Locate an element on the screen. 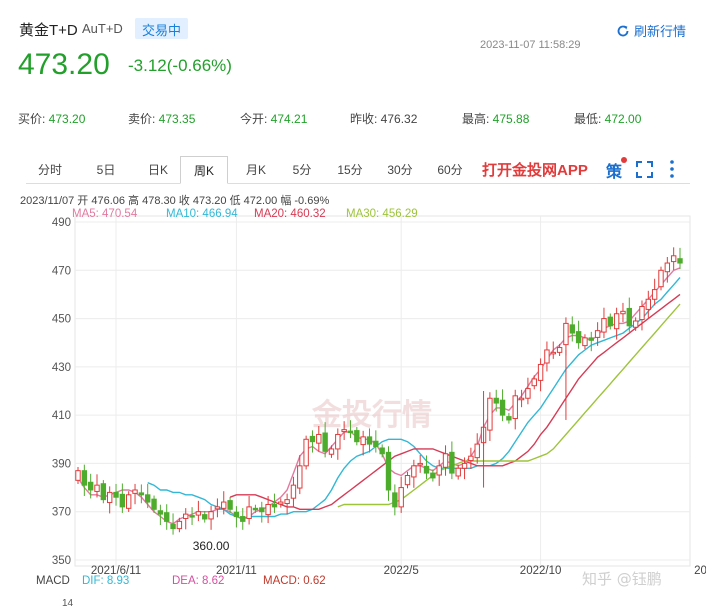 The image size is (706, 609). macd-title: MACD is located at coordinates (53, 581).